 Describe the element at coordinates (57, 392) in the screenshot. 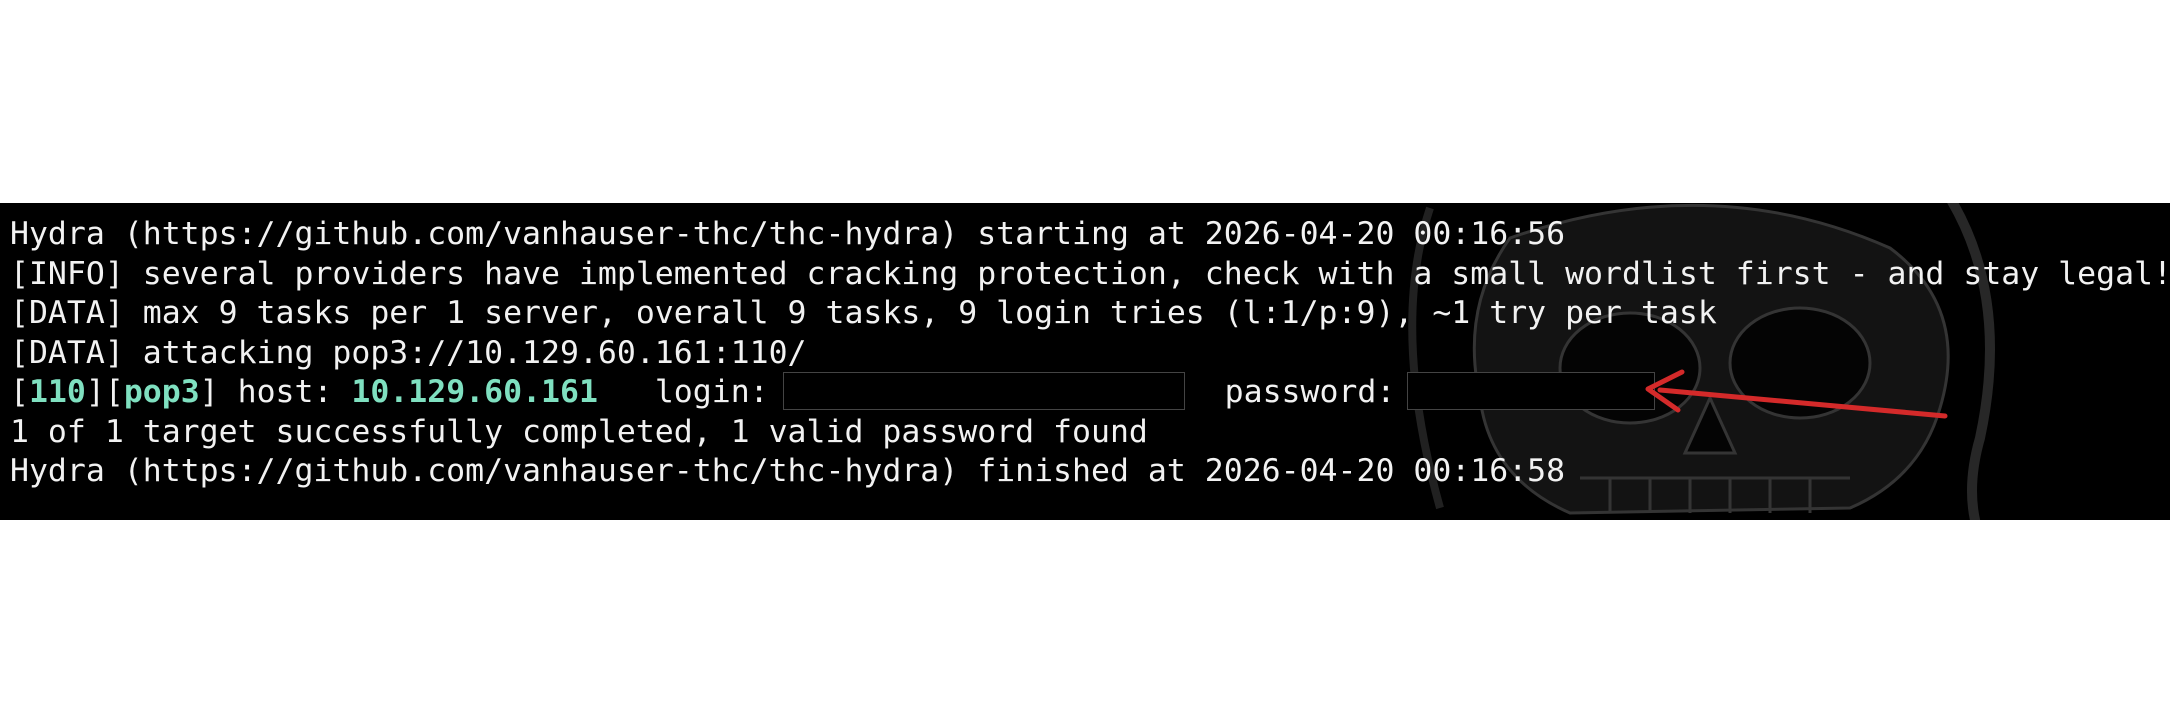

I see `result-port: 110` at that location.